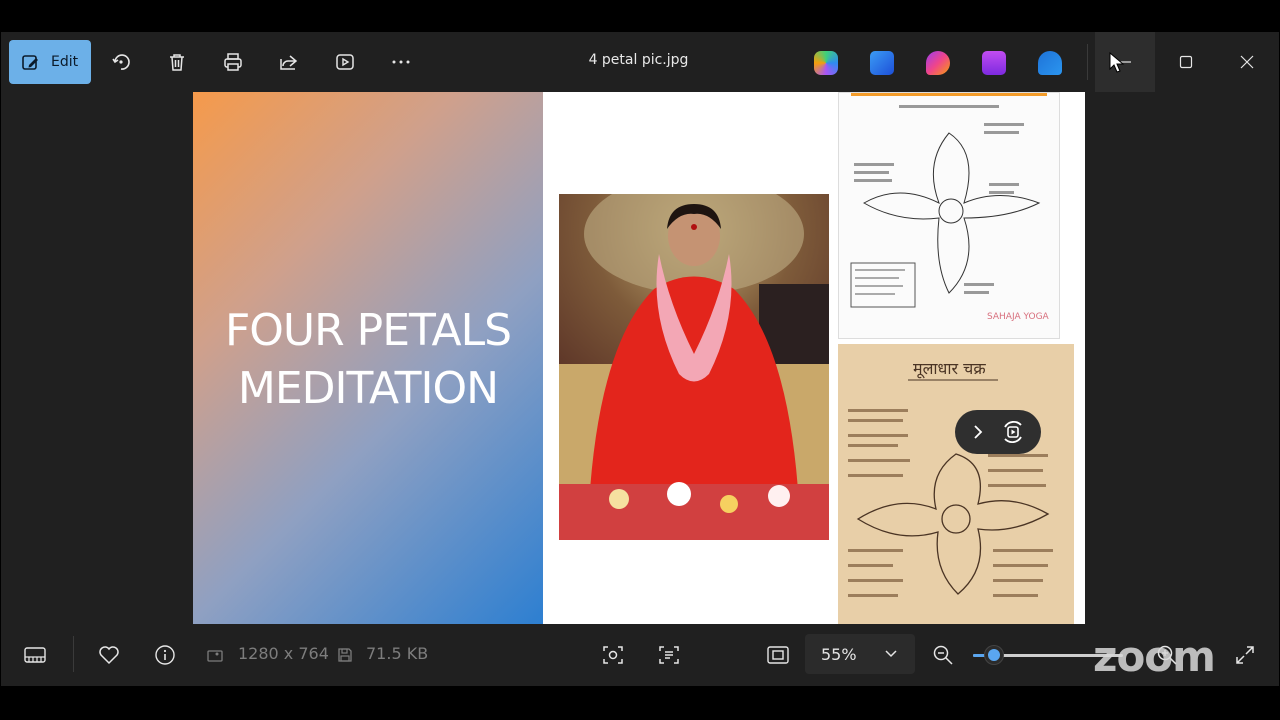 Image resolution: width=1280 pixels, height=720 pixels. What do you see at coordinates (368, 330) in the screenshot?
I see `slide-title-line1: FOUR PETALS` at bounding box center [368, 330].